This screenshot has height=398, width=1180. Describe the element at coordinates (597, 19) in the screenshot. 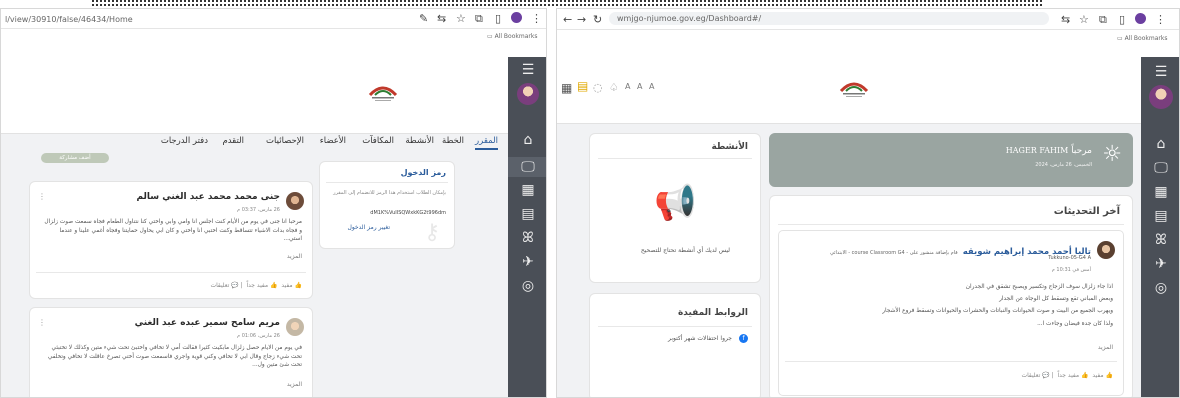

I see `reload-icon: ↻` at that location.